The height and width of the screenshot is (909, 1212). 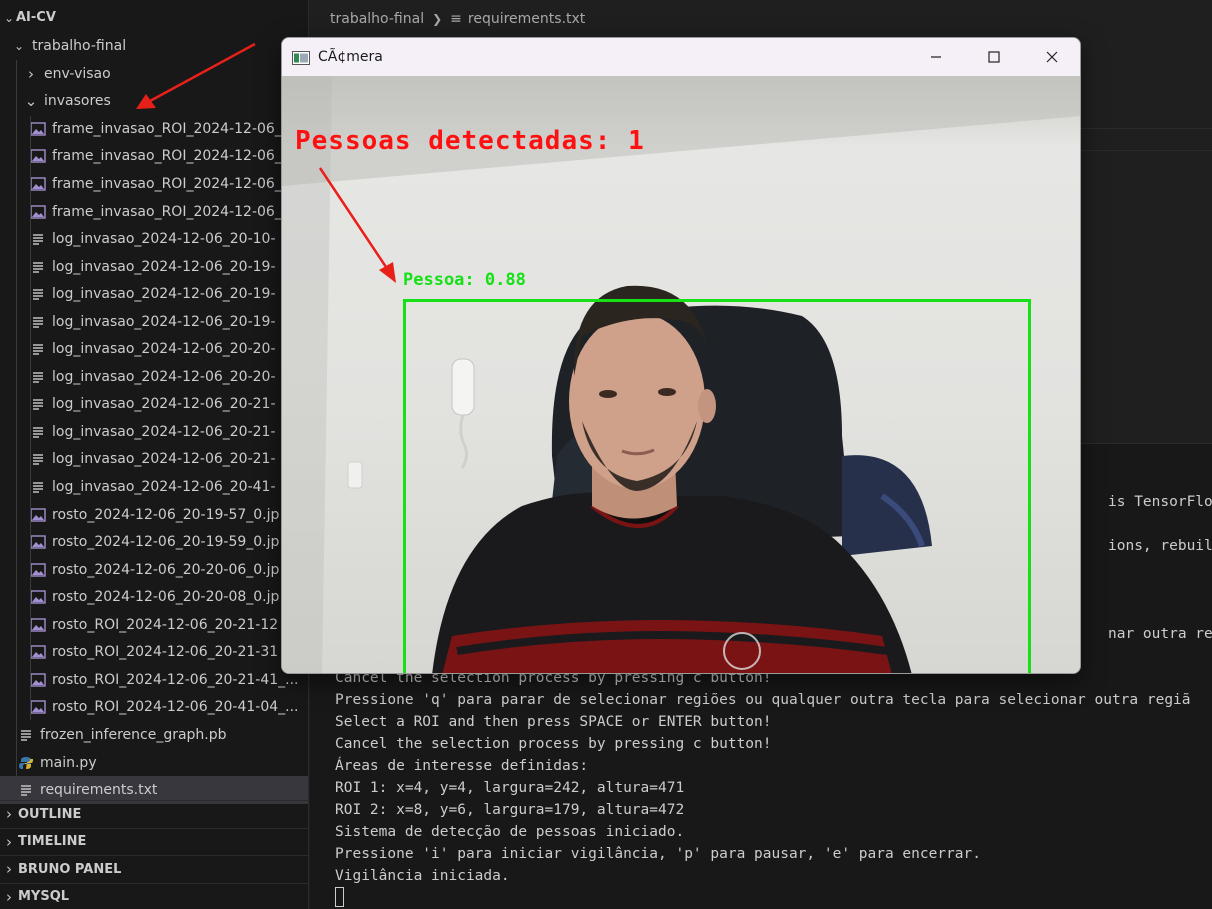 I want to click on terminal-partial-line: ions, rebuild T, so click(x=1160, y=546).